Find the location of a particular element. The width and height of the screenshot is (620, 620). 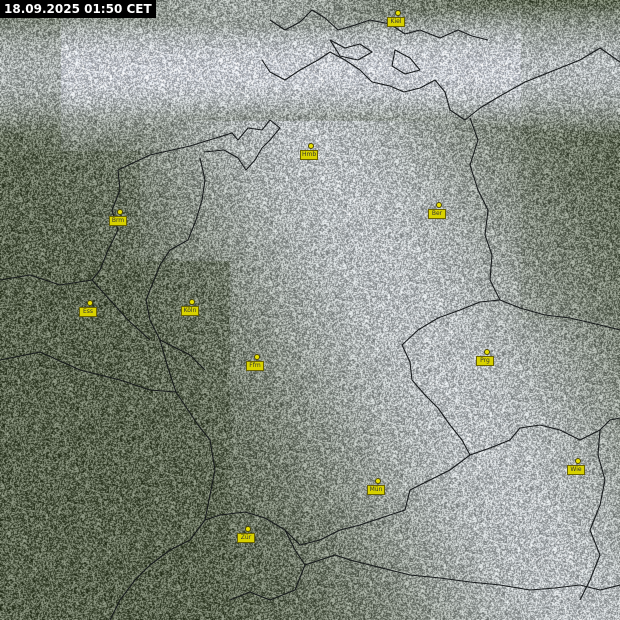

border-de-pl is located at coordinates (485, 209).